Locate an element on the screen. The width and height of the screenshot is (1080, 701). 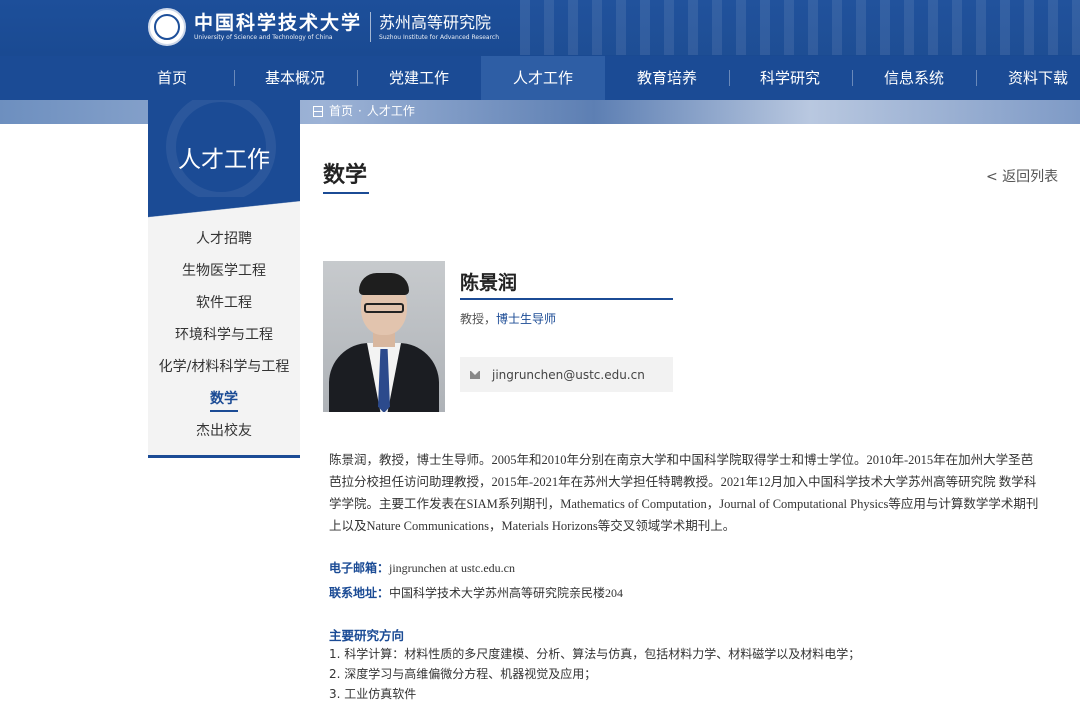
sidebar-item-label: 杰出校友 is located at coordinates (224, 431).